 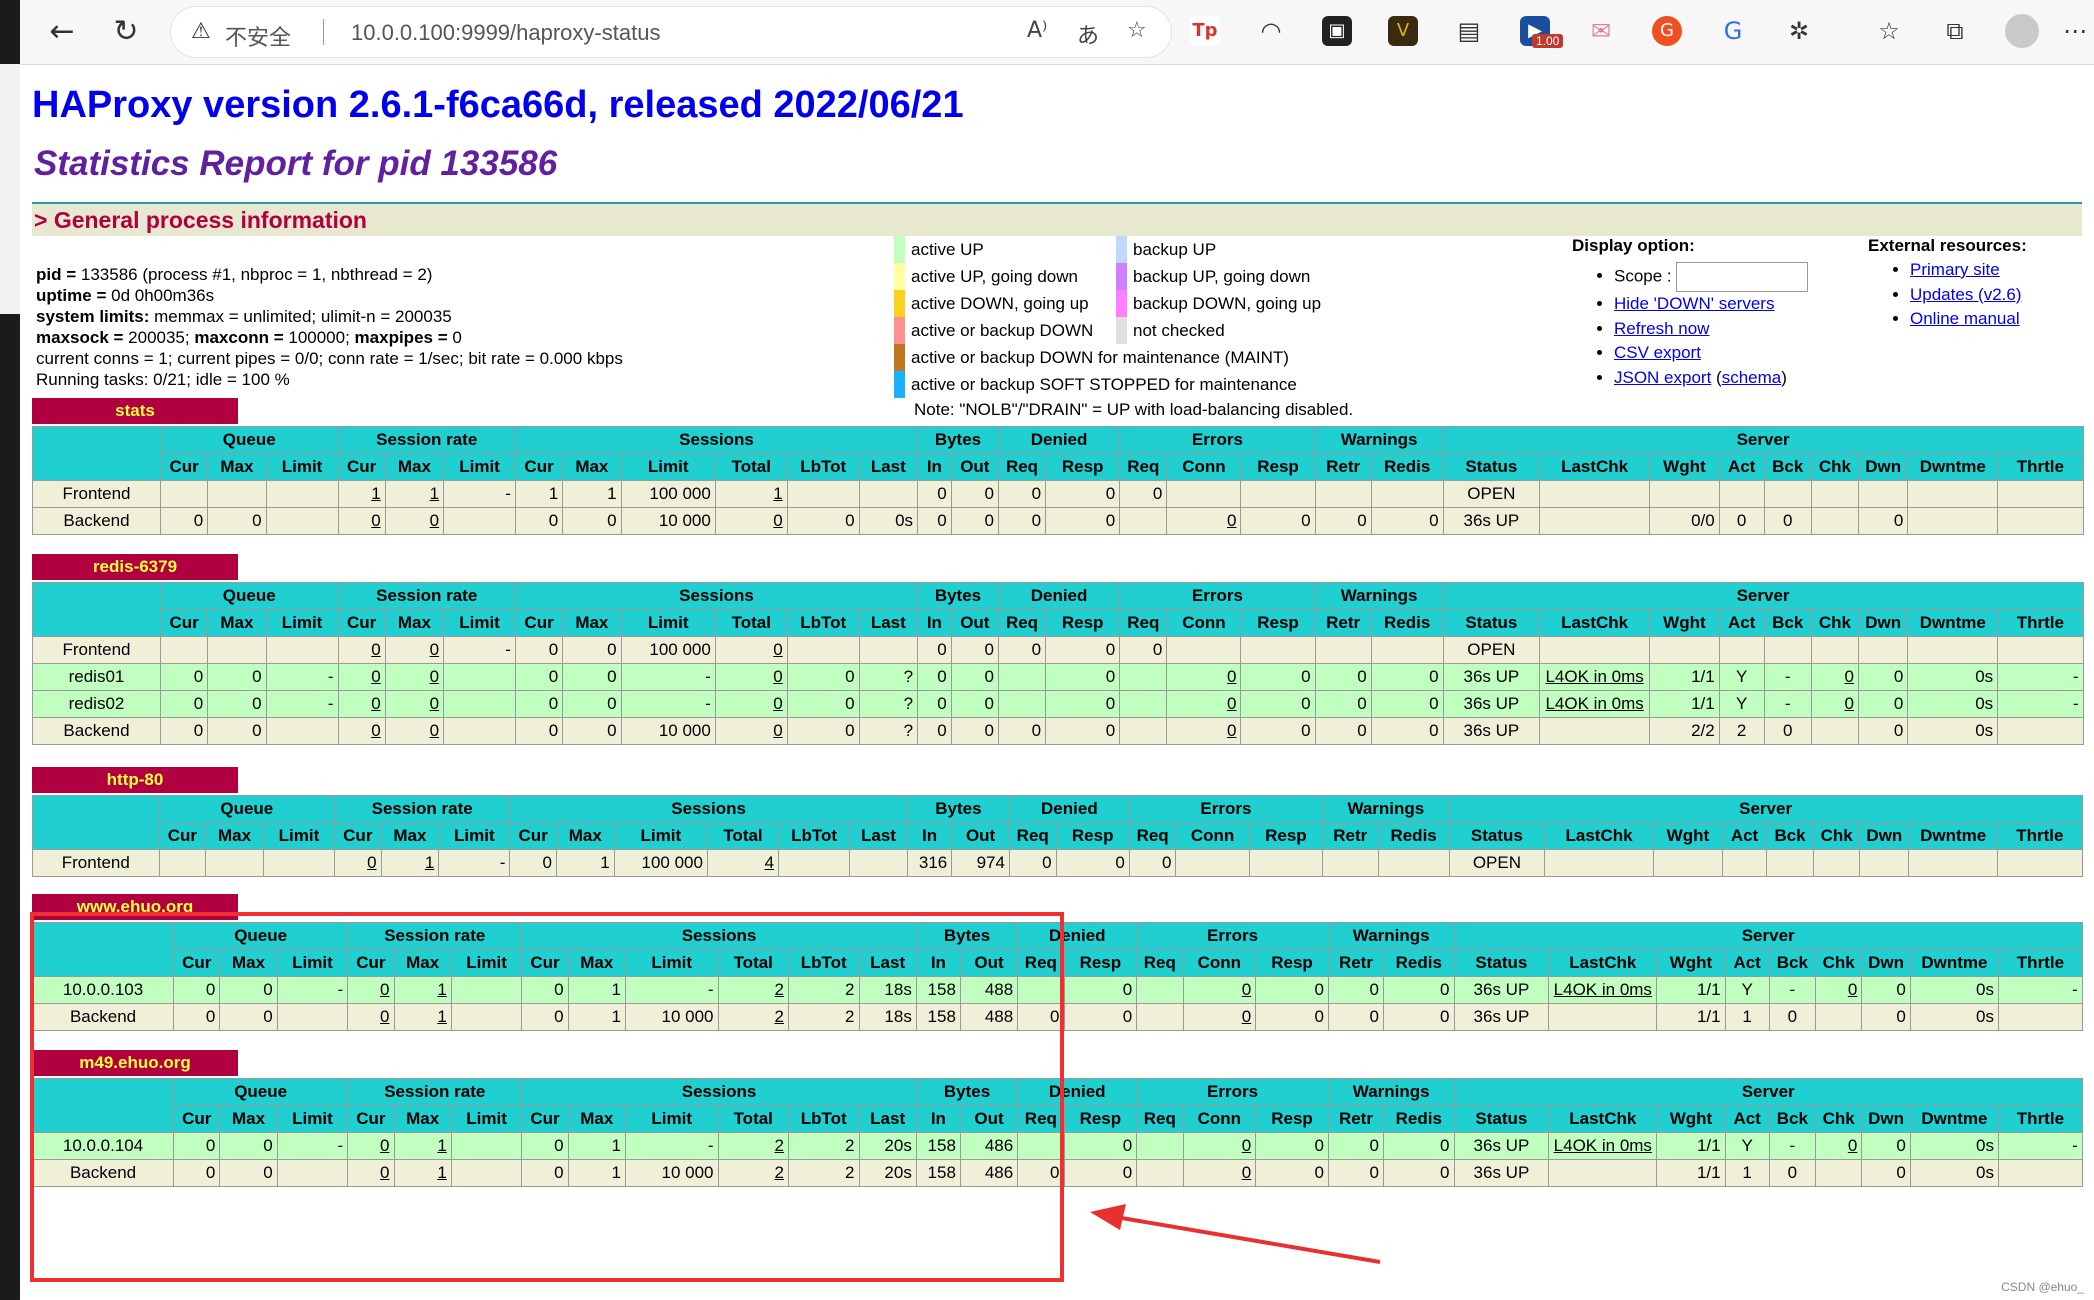 I want to click on cell-value: 0s, so click(x=1984, y=676).